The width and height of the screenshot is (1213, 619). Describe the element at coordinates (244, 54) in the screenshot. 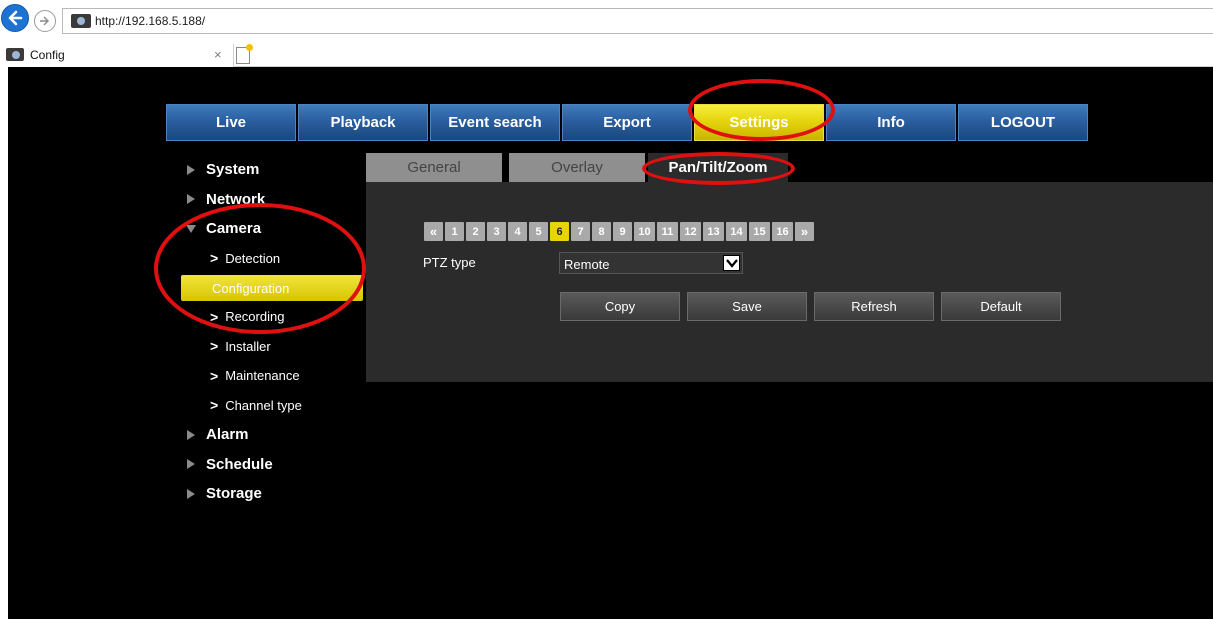

I see `new-tab-icon` at that location.